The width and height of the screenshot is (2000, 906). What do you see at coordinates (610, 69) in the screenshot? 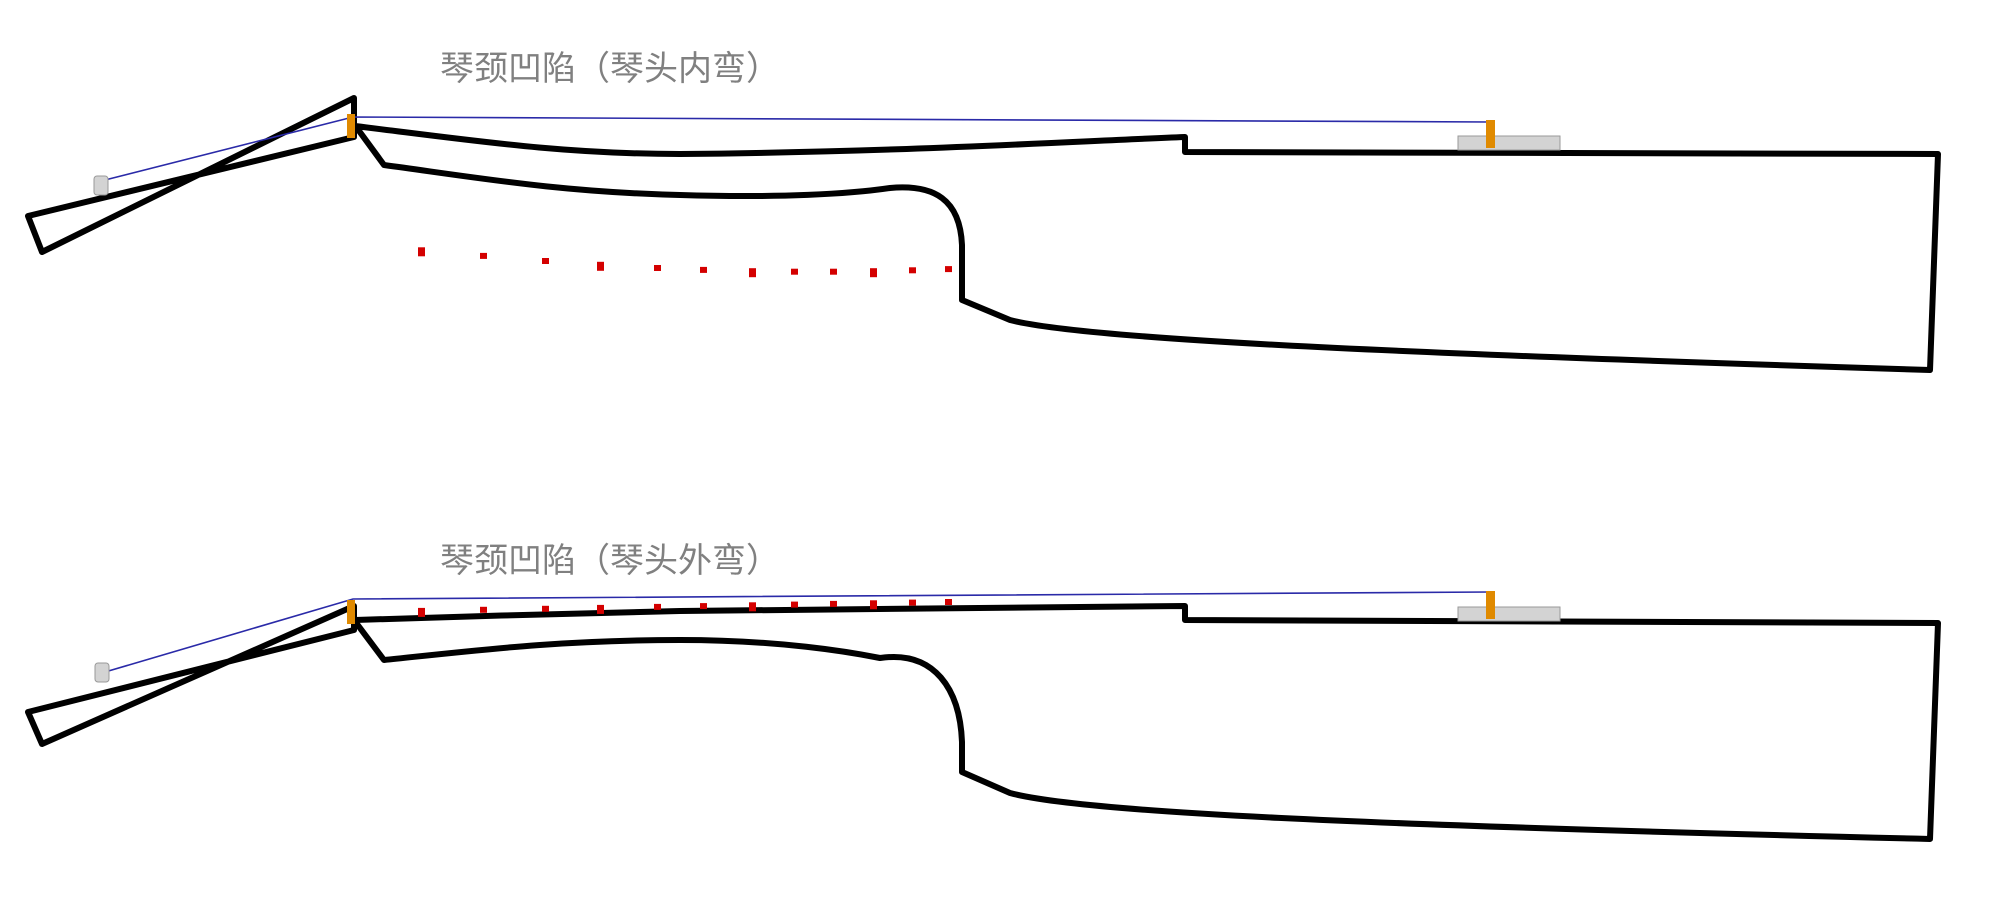
I see `diagram-title: 琴颈凹陷（琴头内弯）` at bounding box center [610, 69].